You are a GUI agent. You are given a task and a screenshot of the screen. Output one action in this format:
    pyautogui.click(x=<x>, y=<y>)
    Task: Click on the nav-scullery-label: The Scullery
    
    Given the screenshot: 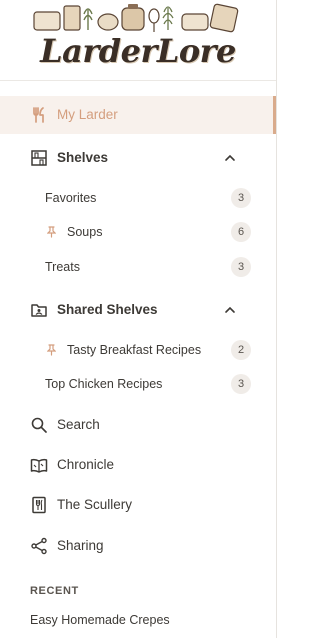 What is the action you would take?
    pyautogui.click(x=95, y=504)
    